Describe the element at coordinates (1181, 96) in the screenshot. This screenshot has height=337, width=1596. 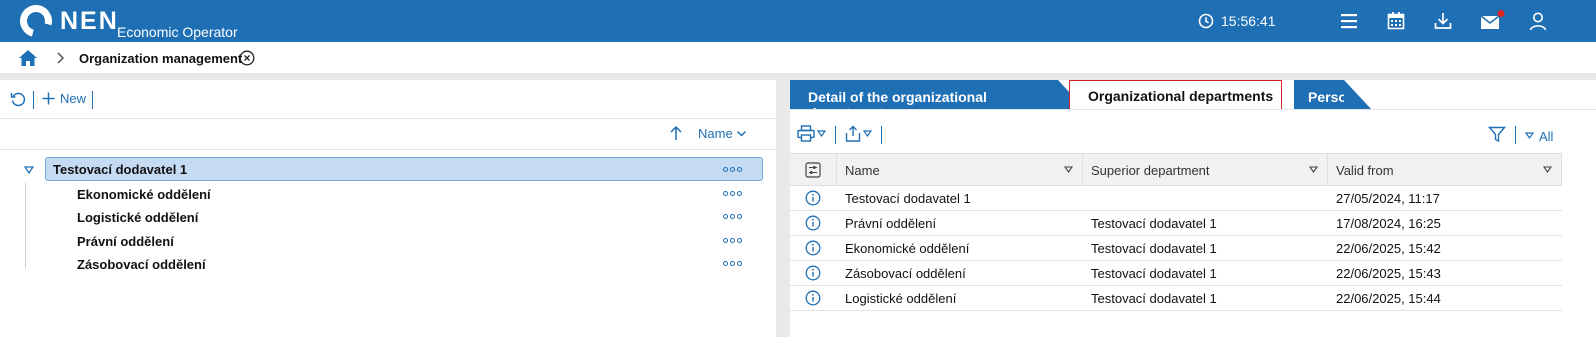
I see `tab-label: Organizational departments` at that location.